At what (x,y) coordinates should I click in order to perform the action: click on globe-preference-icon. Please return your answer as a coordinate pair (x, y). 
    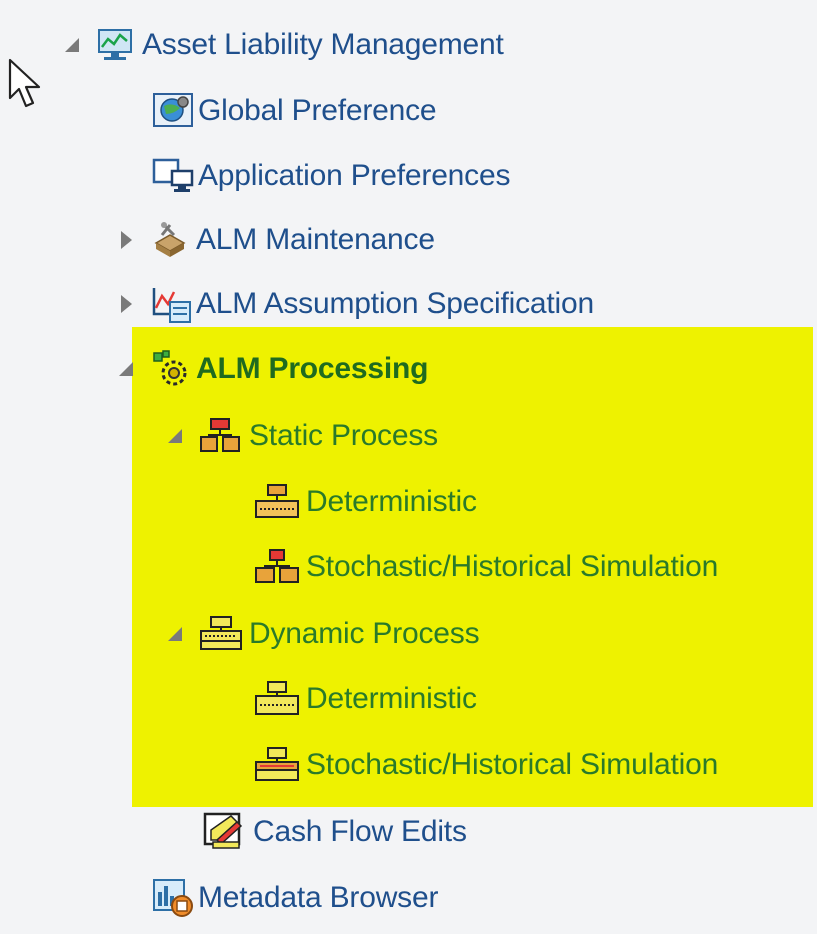
    Looking at the image, I should click on (175, 111).